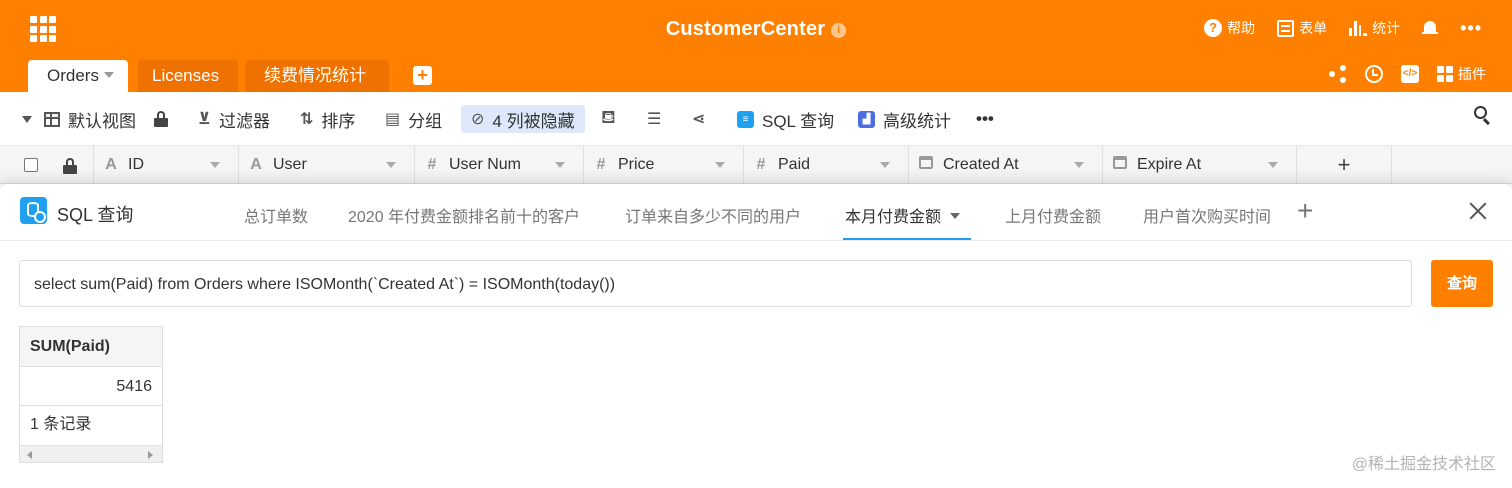 The image size is (1512, 488). I want to click on help-button: ? 帮助, so click(1229, 28).